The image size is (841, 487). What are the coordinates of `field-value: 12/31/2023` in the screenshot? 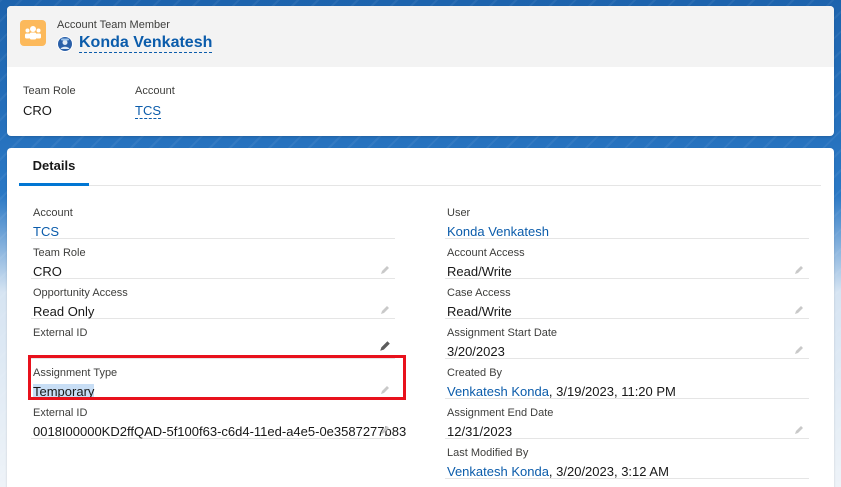 It's located at (480, 431).